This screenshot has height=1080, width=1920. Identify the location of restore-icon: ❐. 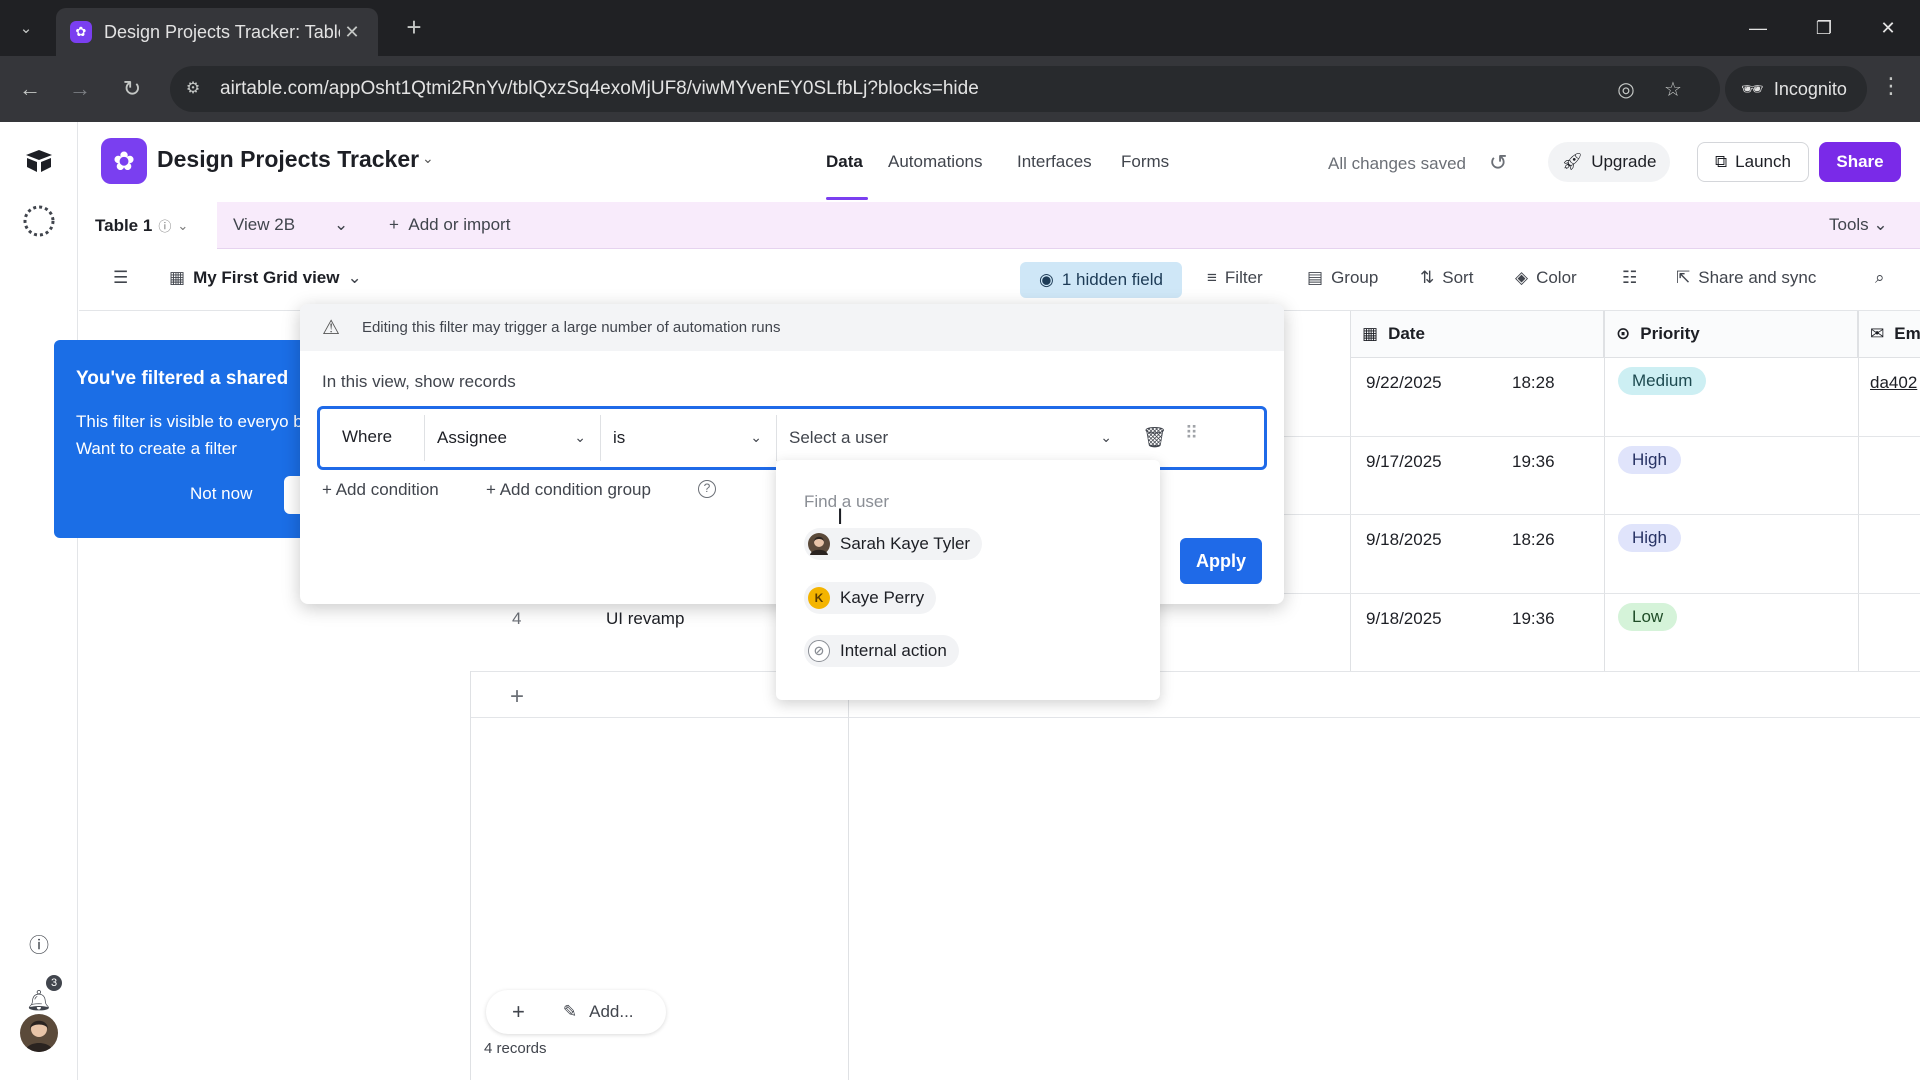
(1824, 28).